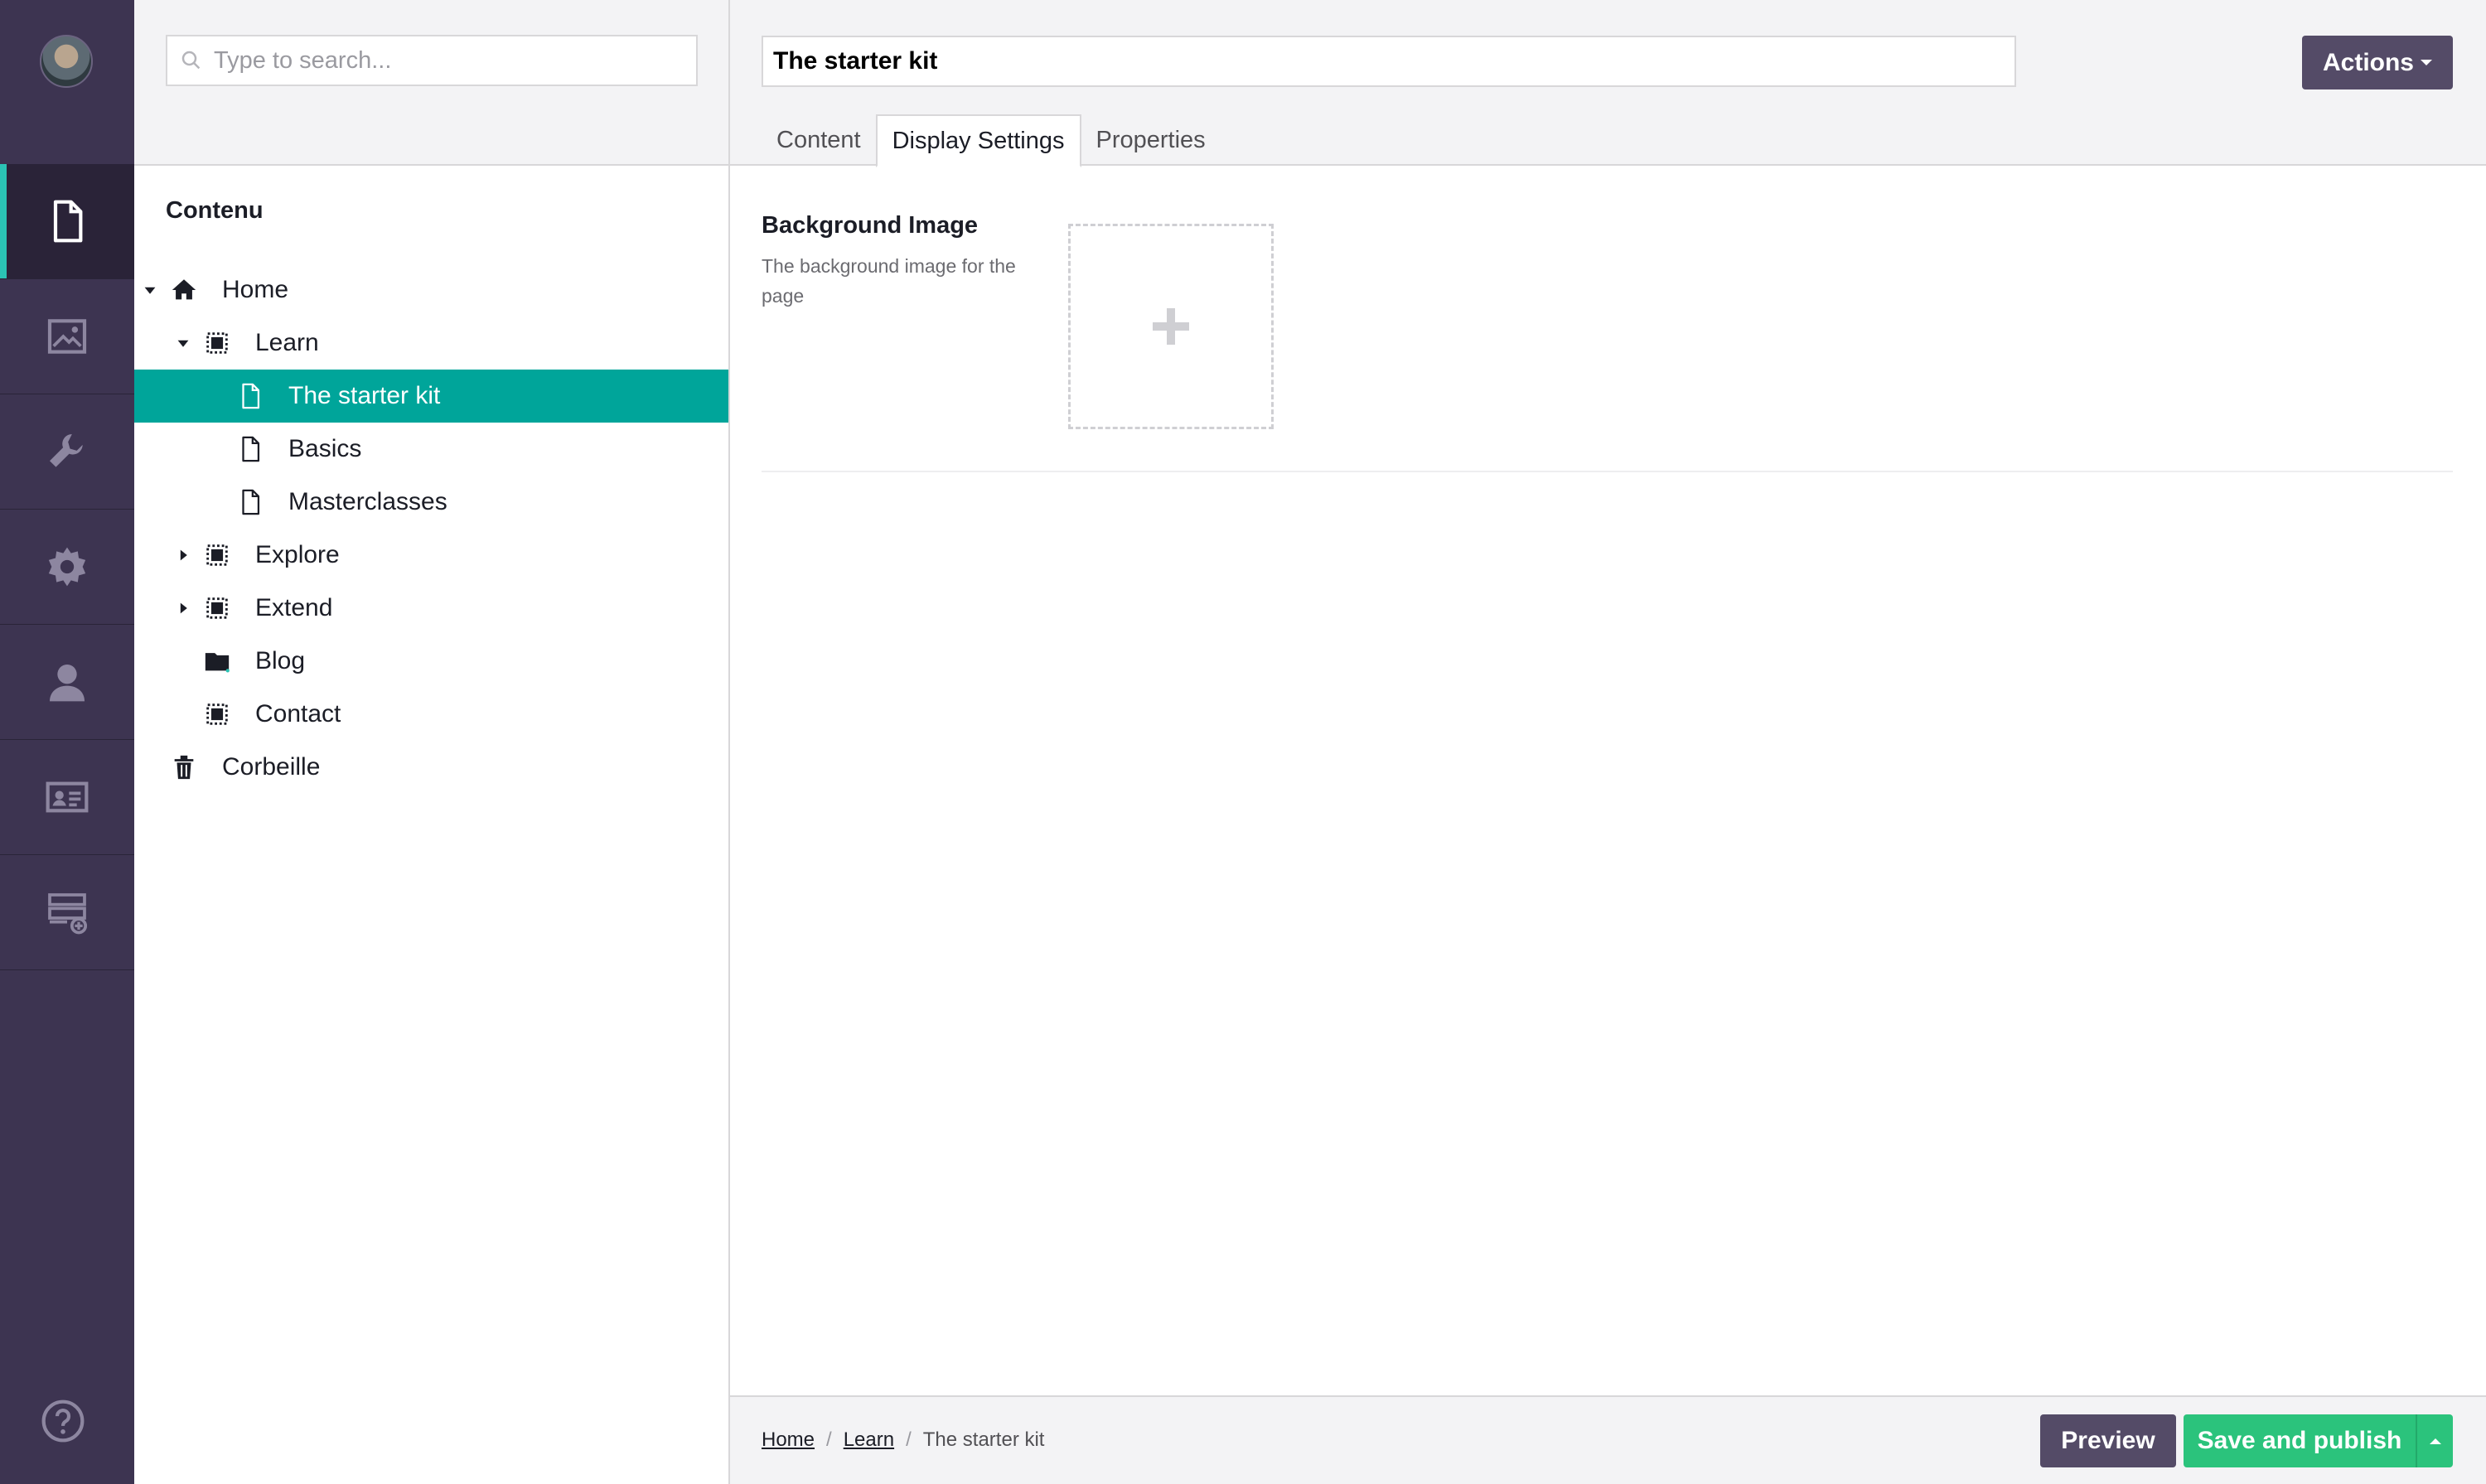  I want to click on search-icon, so click(191, 60).